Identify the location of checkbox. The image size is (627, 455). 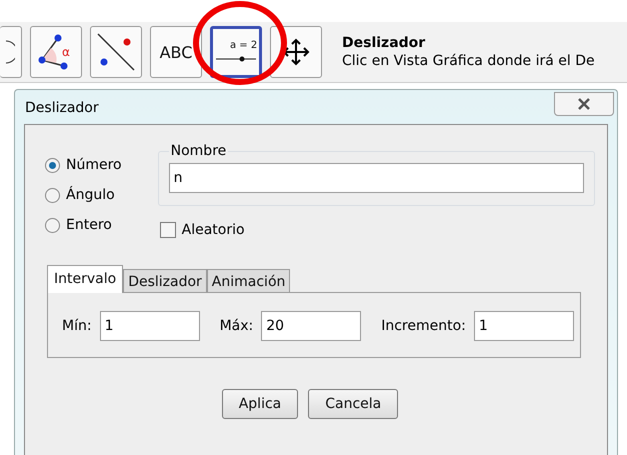
(168, 230).